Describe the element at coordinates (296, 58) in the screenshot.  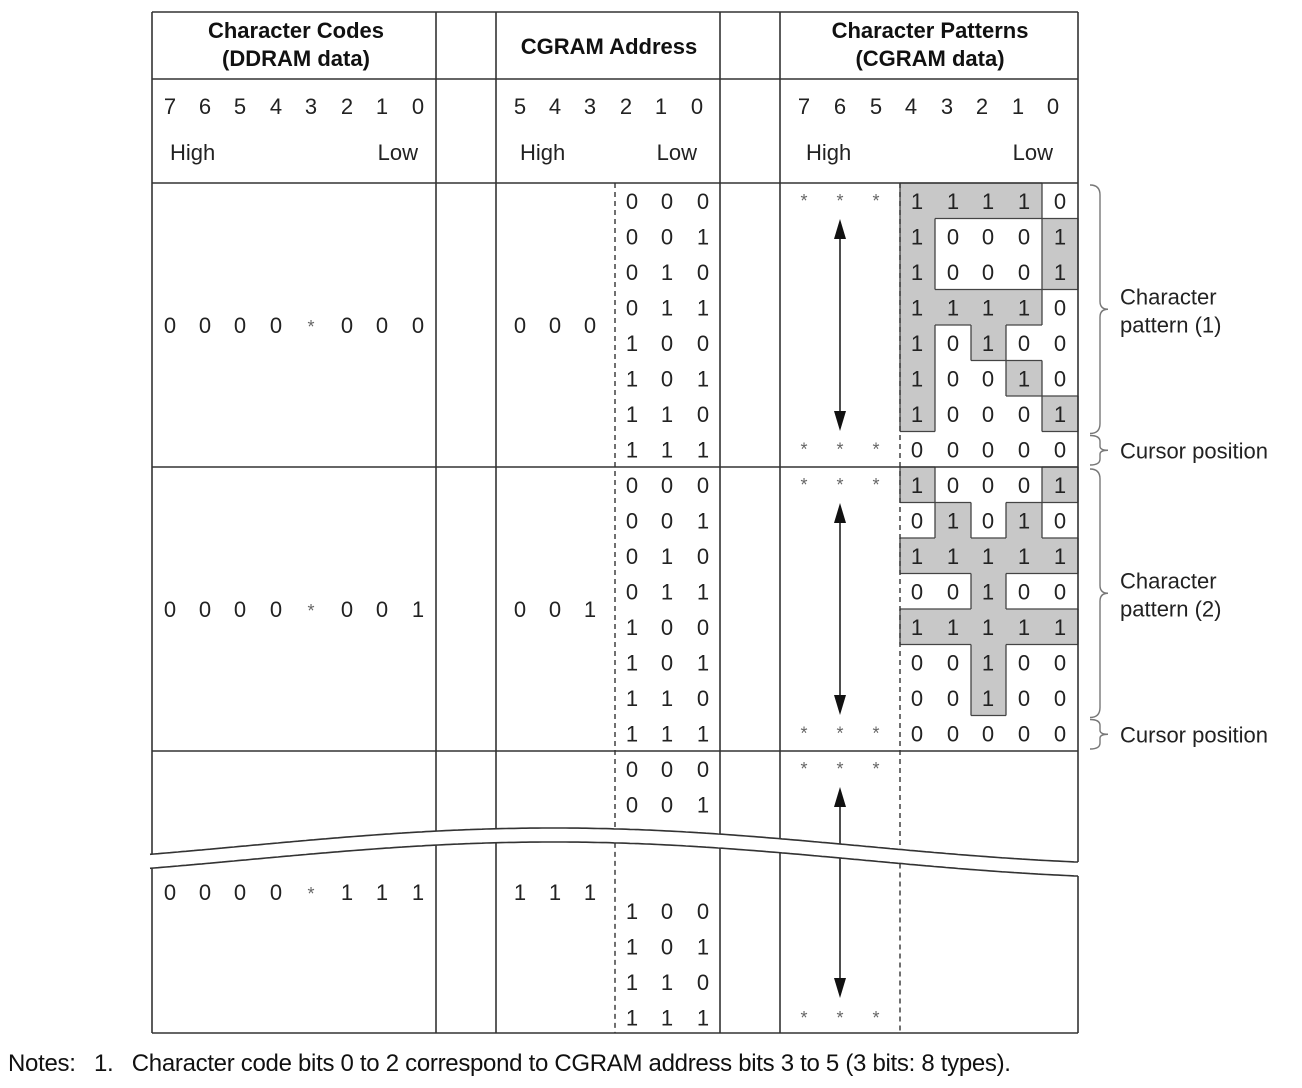
I see `header-ddram-data: (DDRAM data)` at that location.